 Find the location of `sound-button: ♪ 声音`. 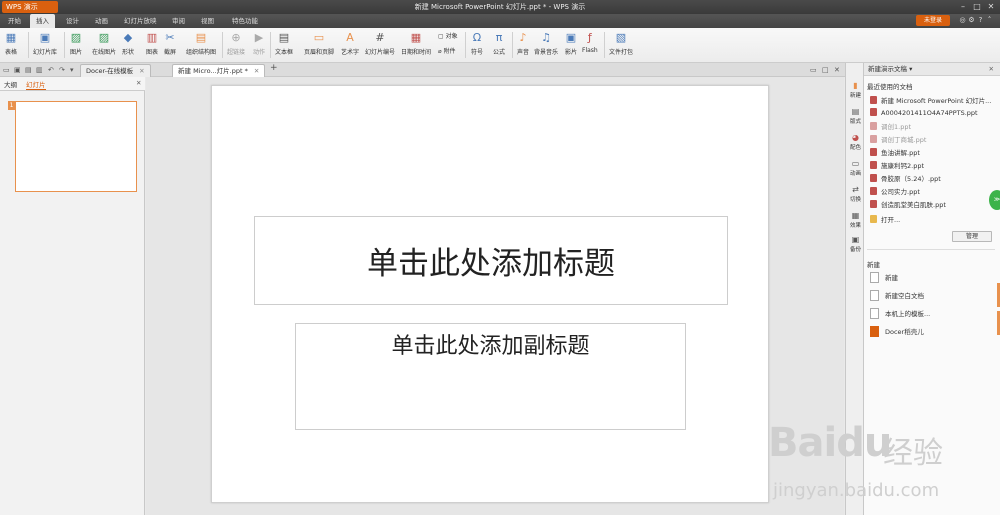

sound-button: ♪ 声音 is located at coordinates (523, 43).